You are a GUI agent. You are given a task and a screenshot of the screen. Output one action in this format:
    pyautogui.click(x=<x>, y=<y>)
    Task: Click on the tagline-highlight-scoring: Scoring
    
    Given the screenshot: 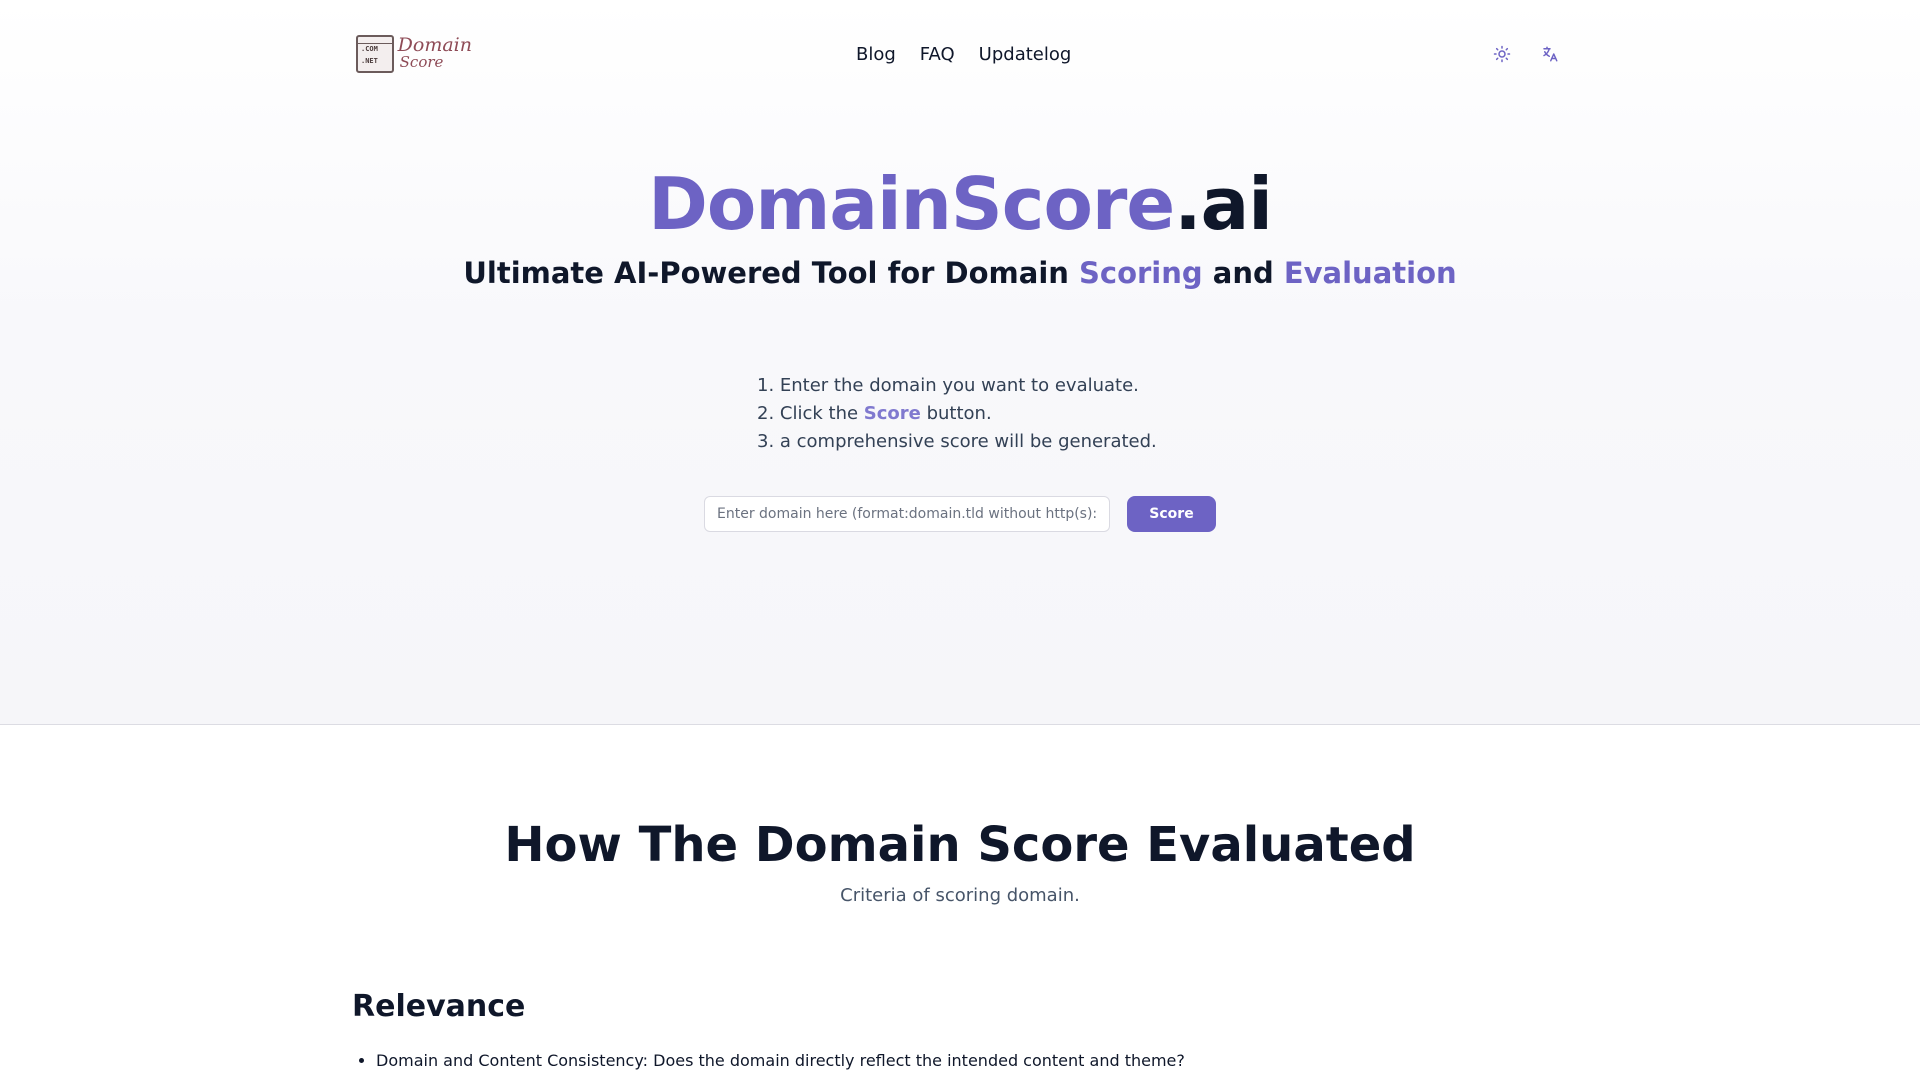 What is the action you would take?
    pyautogui.click(x=1141, y=273)
    